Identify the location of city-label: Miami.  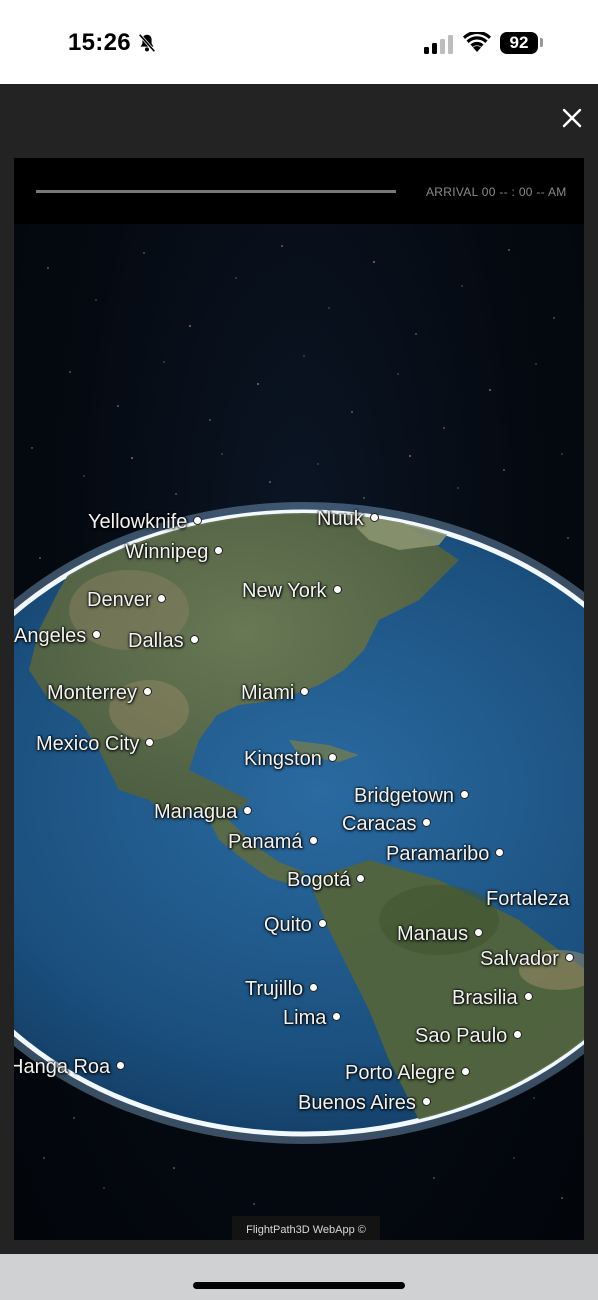
(275, 693).